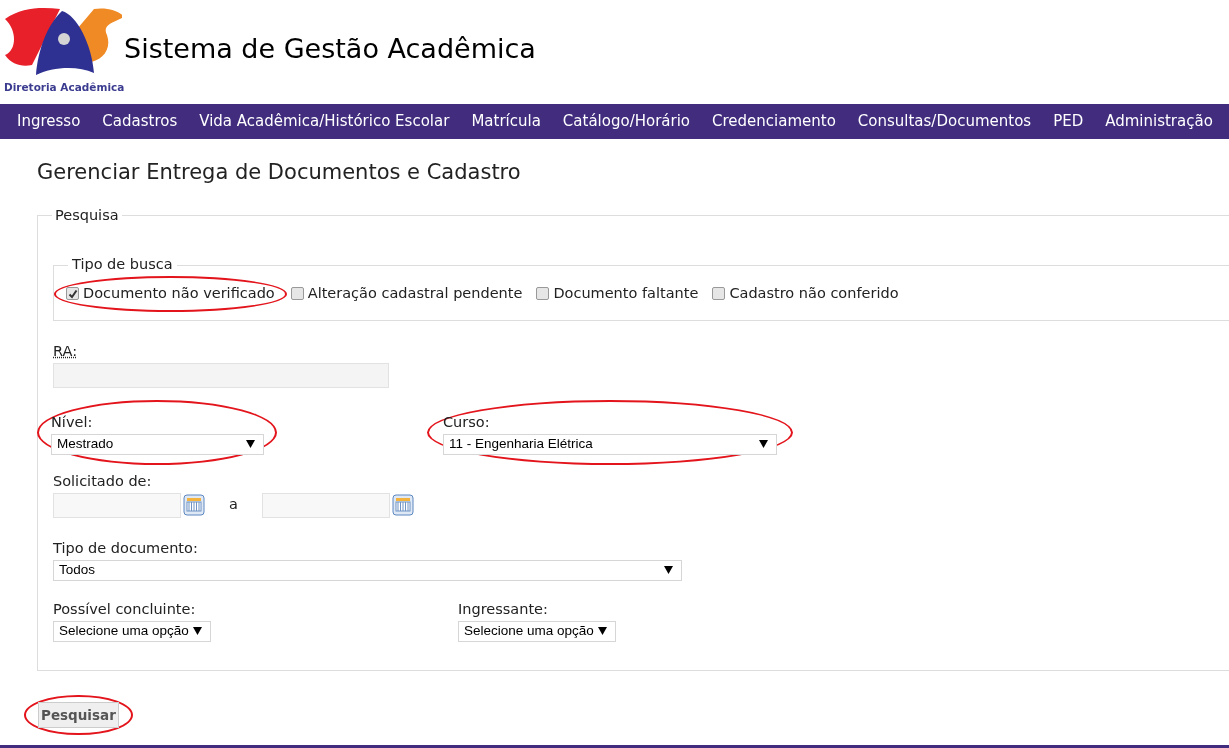 The height and width of the screenshot is (748, 1229). What do you see at coordinates (170, 294) in the screenshot?
I see `checkbox-option: Documento não verificado` at bounding box center [170, 294].